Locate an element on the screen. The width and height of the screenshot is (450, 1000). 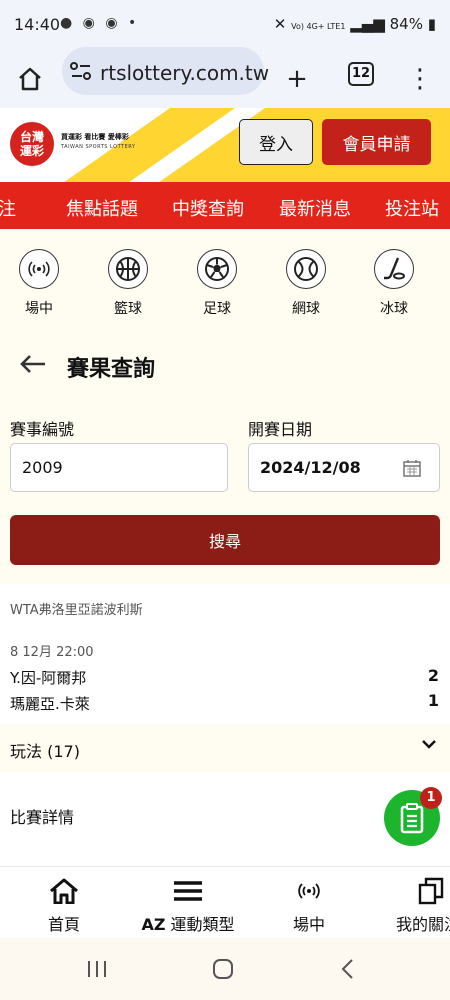
login-button: 登入 is located at coordinates (276, 142).